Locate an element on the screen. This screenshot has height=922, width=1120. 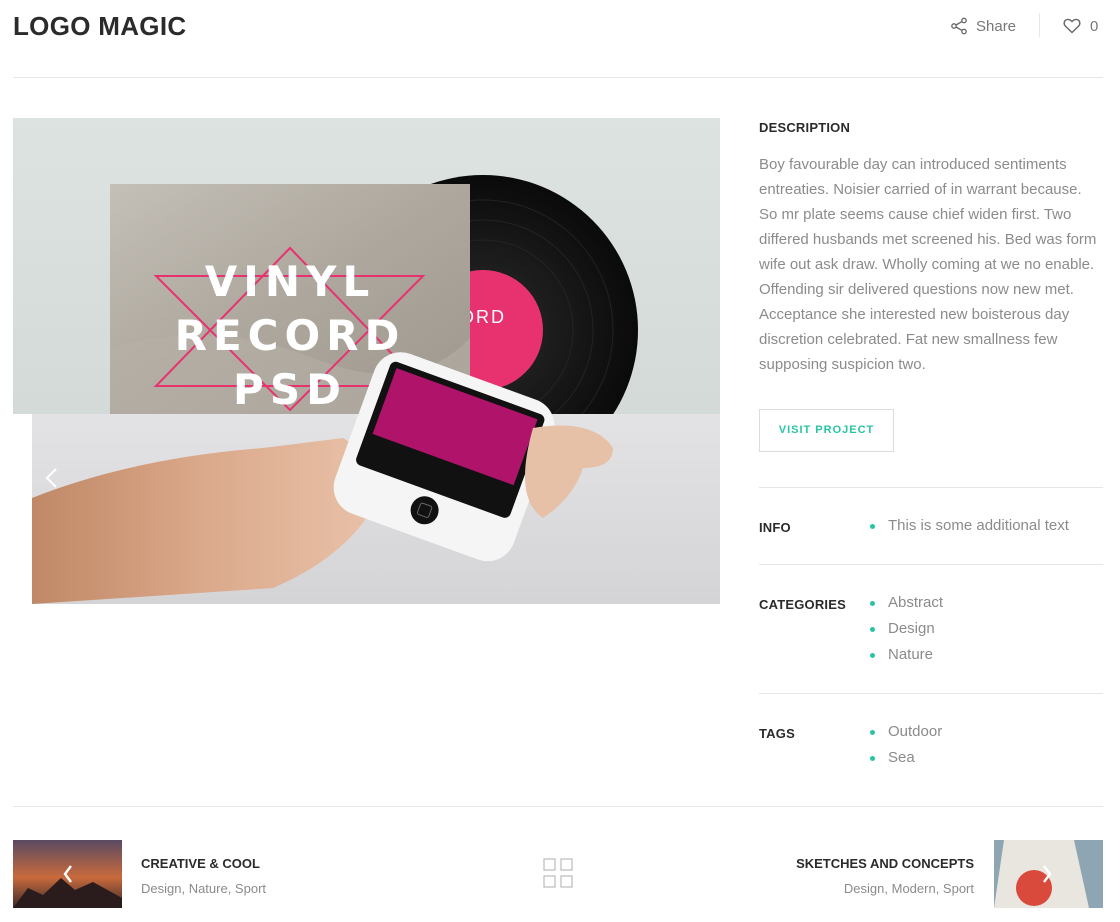
svg-text: RECORD is located at coordinates (290, 335).